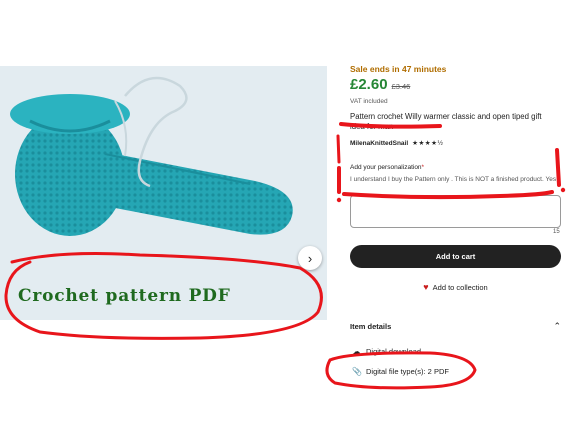 This screenshot has height=427, width=570. I want to click on detail-label: Digital file type(s): 2 PDF, so click(407, 371).